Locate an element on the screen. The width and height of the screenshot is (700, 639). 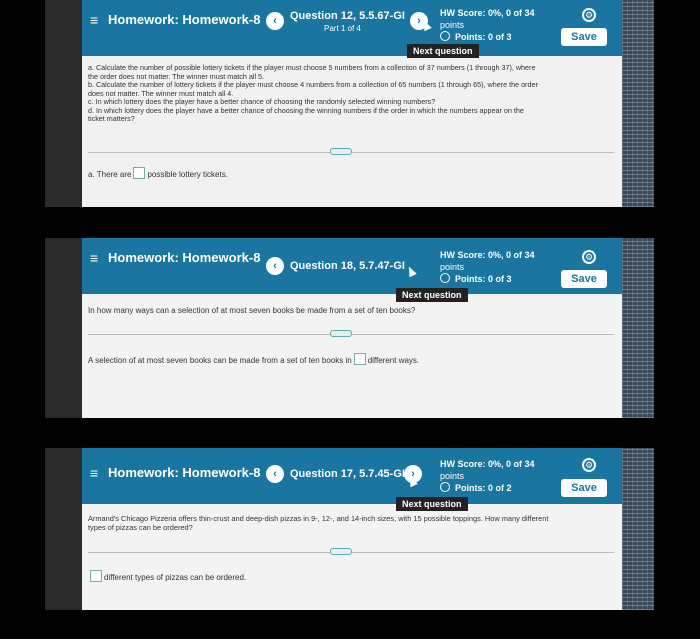
question-title: Question 18, 5.7.47-GI is located at coordinates (347, 266).